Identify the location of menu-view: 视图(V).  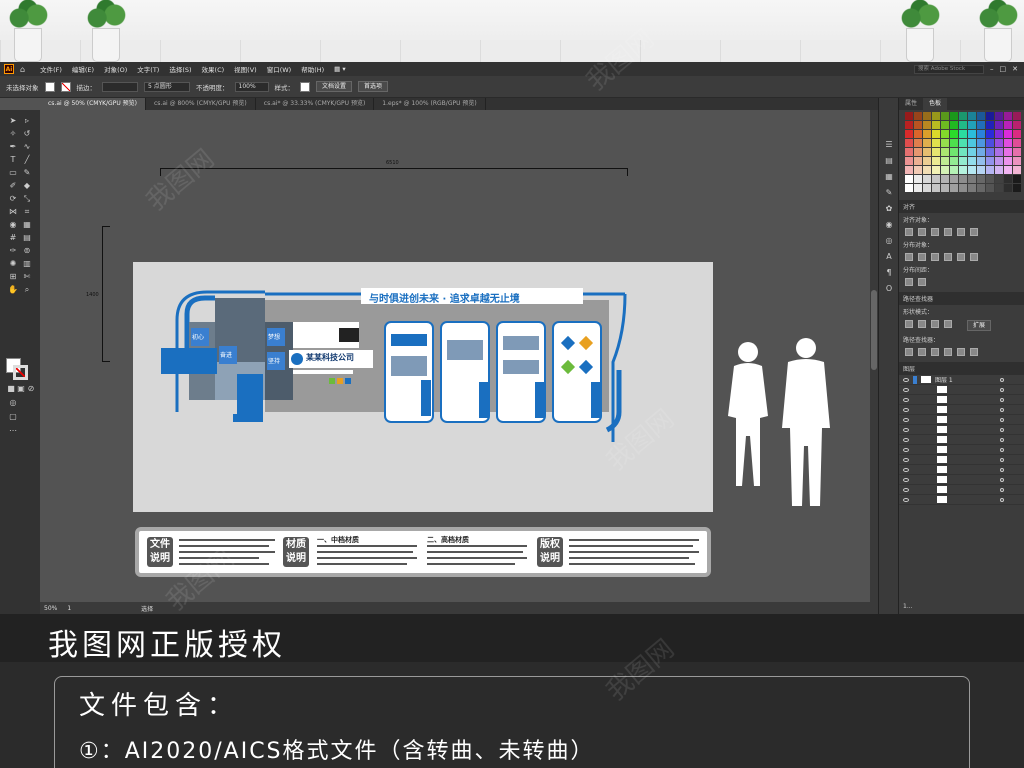
(245, 69).